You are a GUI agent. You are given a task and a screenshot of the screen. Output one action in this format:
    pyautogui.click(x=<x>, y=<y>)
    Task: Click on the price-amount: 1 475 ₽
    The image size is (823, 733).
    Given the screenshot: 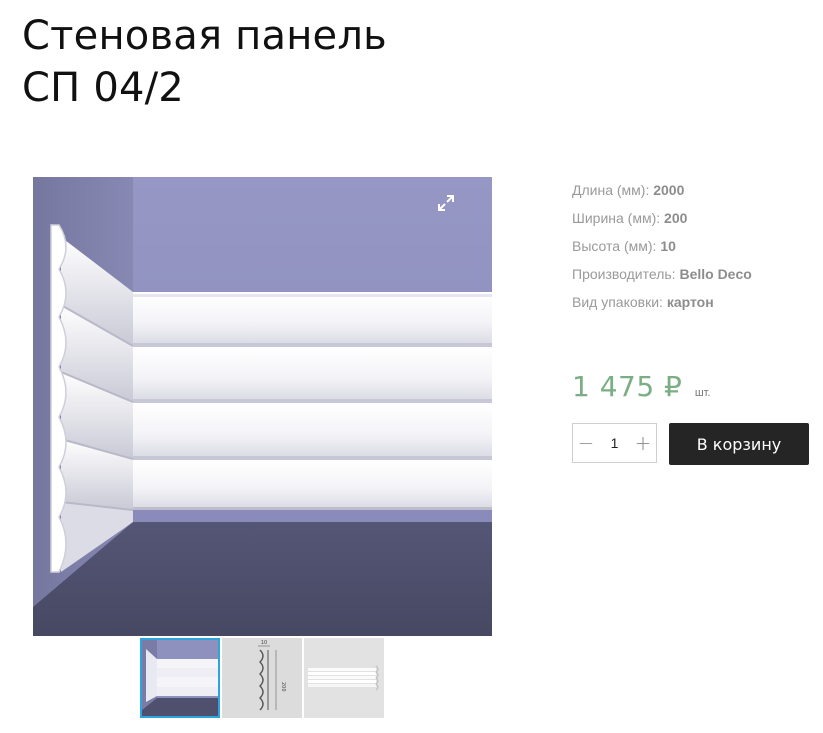 What is the action you would take?
    pyautogui.click(x=627, y=386)
    